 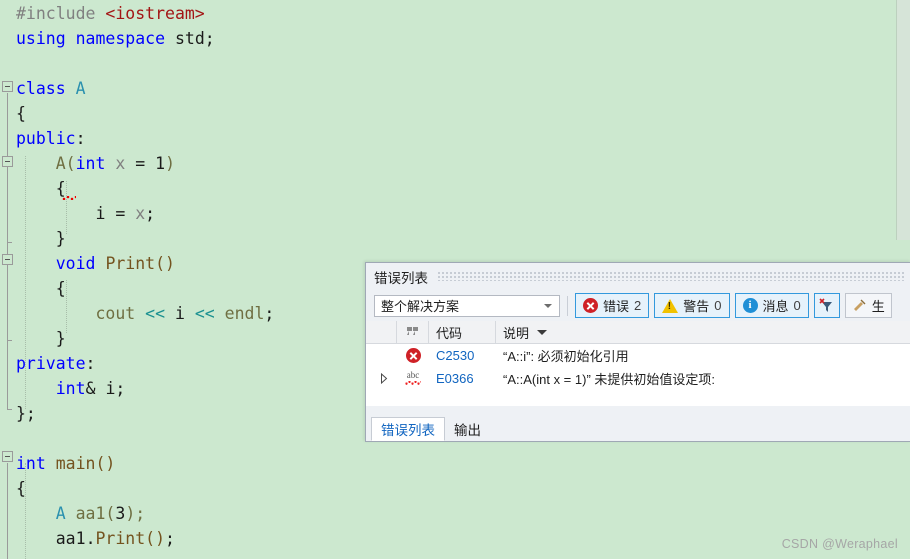 I want to click on code-line, so click(x=455, y=63).